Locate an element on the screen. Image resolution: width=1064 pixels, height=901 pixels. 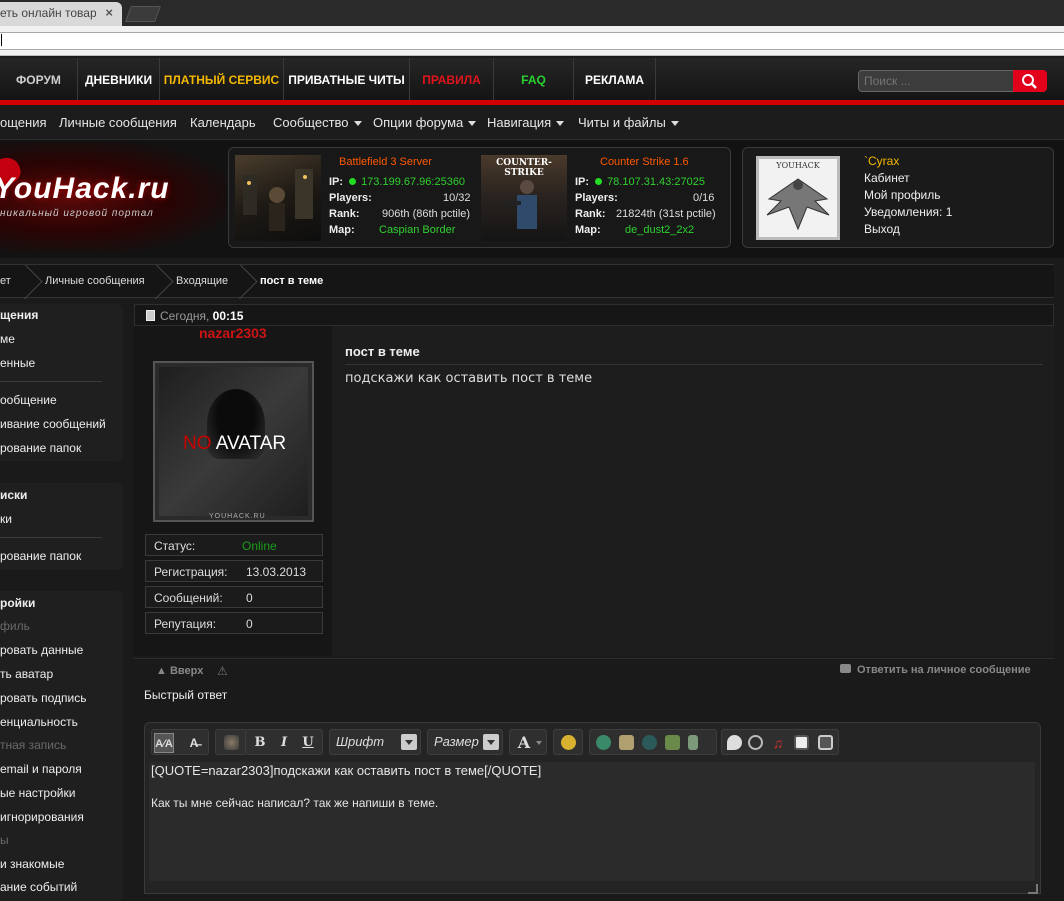
subnav-cheats-files: Читы и файлы is located at coordinates (628, 122).